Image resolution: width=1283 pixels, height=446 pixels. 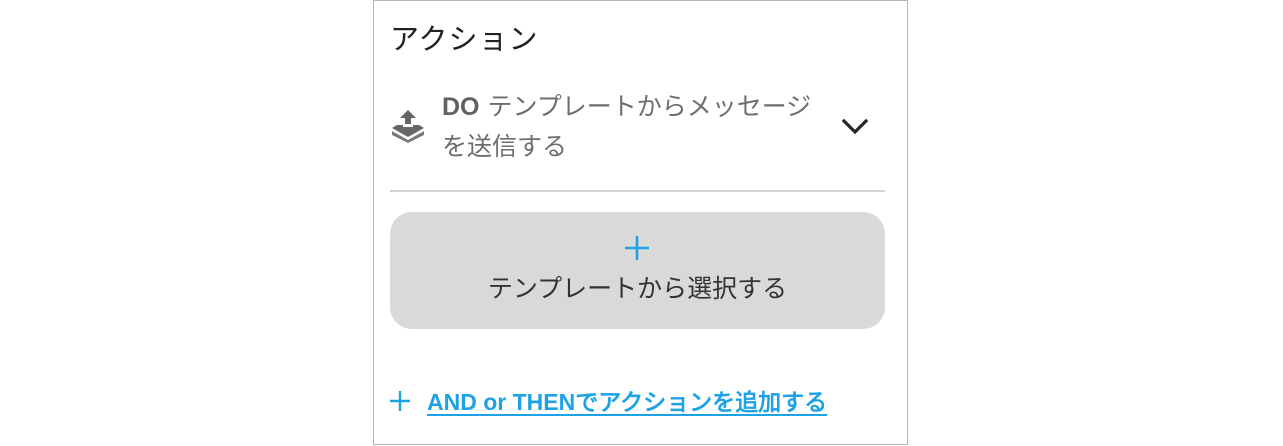 What do you see at coordinates (637, 270) in the screenshot?
I see `select-template-button: テンプレートから選択する` at bounding box center [637, 270].